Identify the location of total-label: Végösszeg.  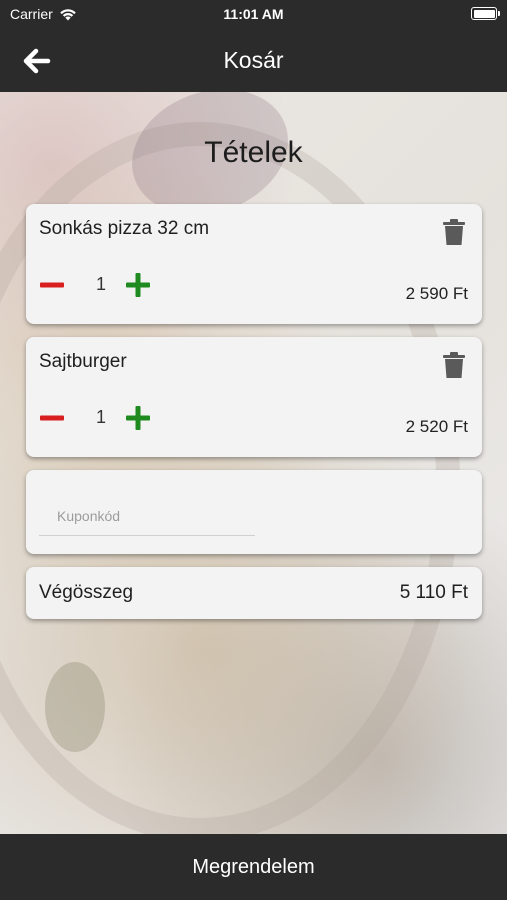
(86, 592).